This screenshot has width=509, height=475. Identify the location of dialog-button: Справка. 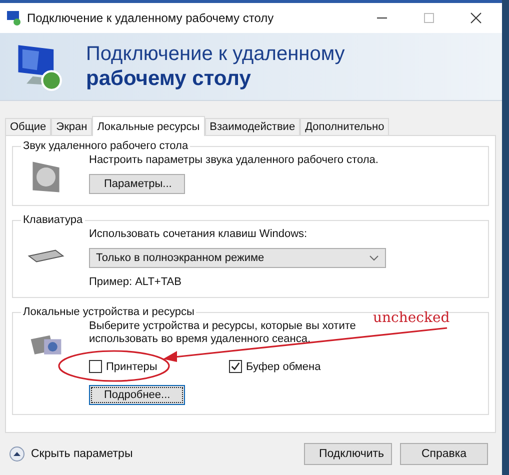
(444, 454).